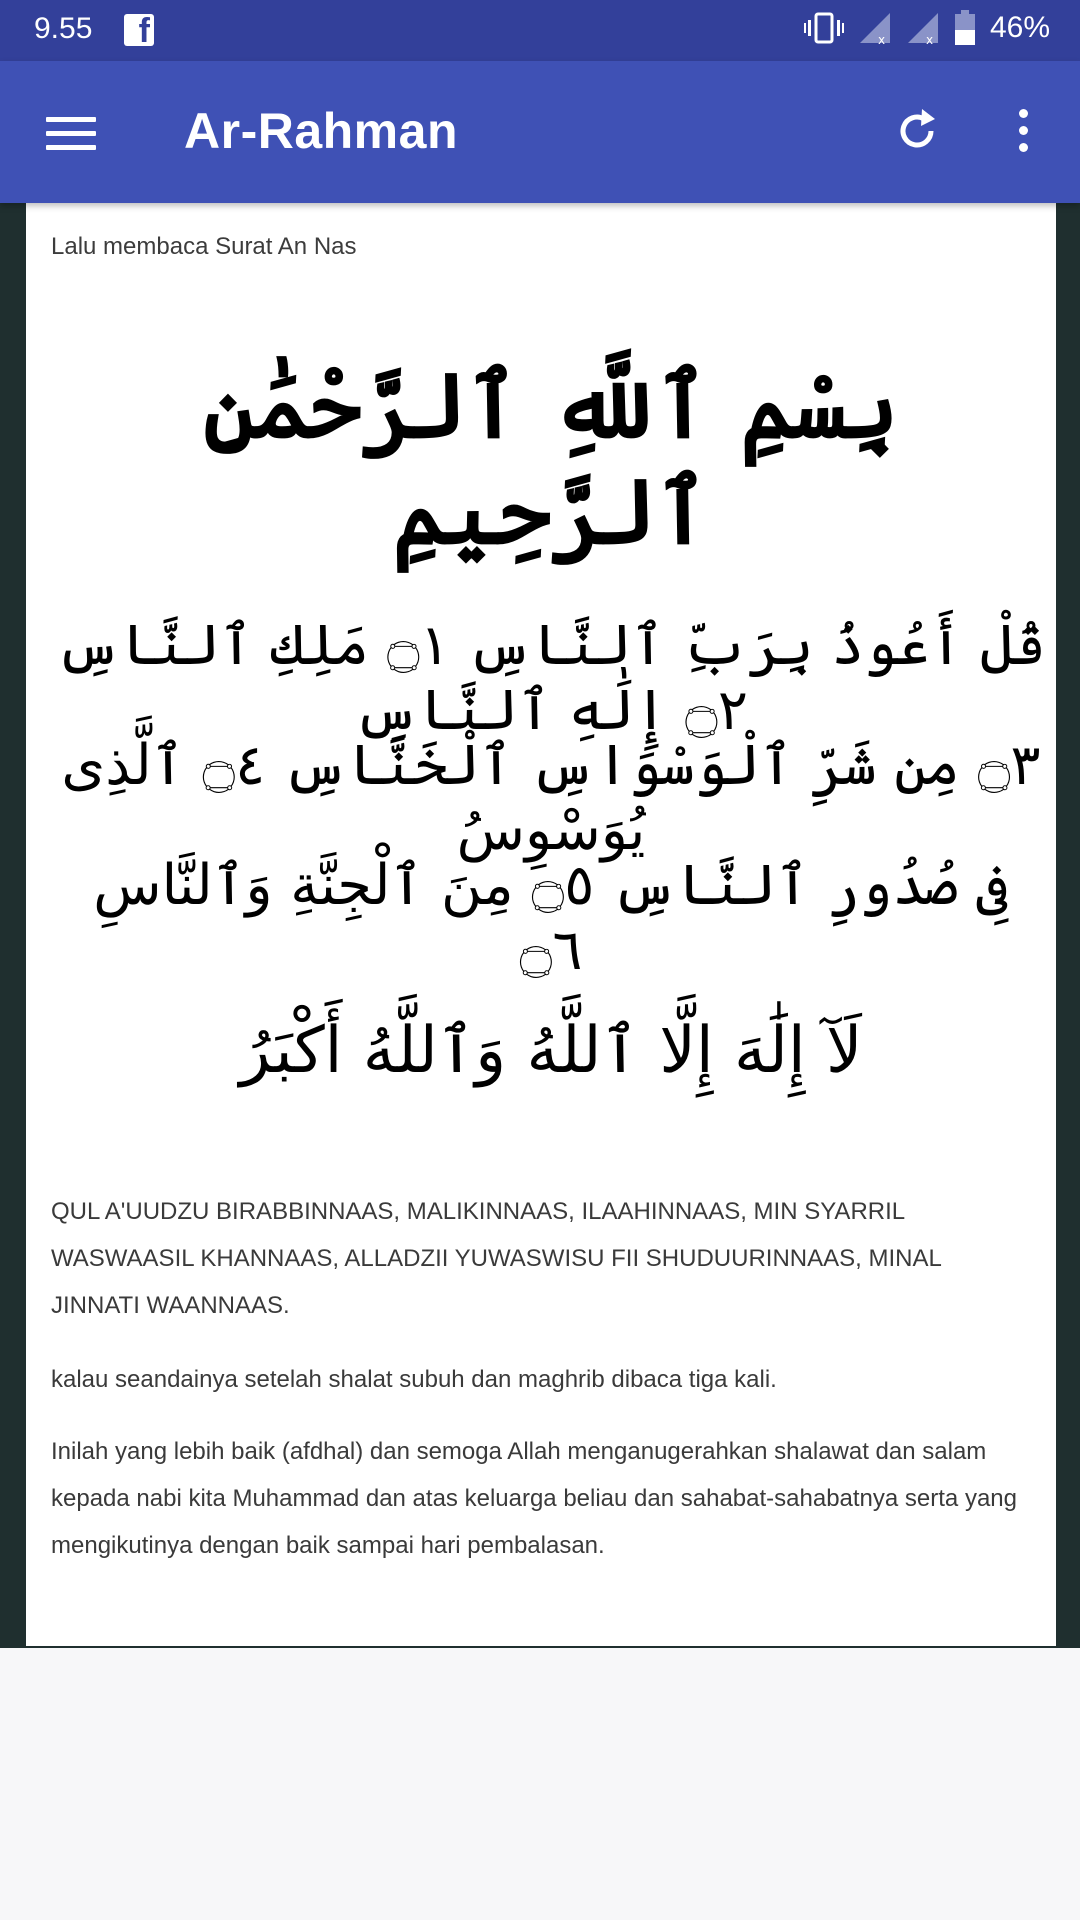  Describe the element at coordinates (1023, 133) in the screenshot. I see `more-vertical-icon` at that location.